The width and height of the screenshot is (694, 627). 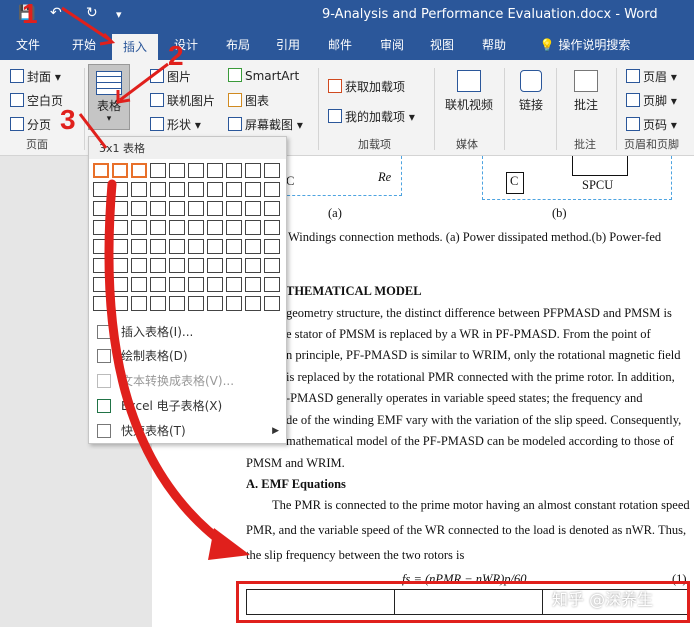 What do you see at coordinates (229, 544) in the screenshot?
I see `drag-arrow-head` at bounding box center [229, 544].